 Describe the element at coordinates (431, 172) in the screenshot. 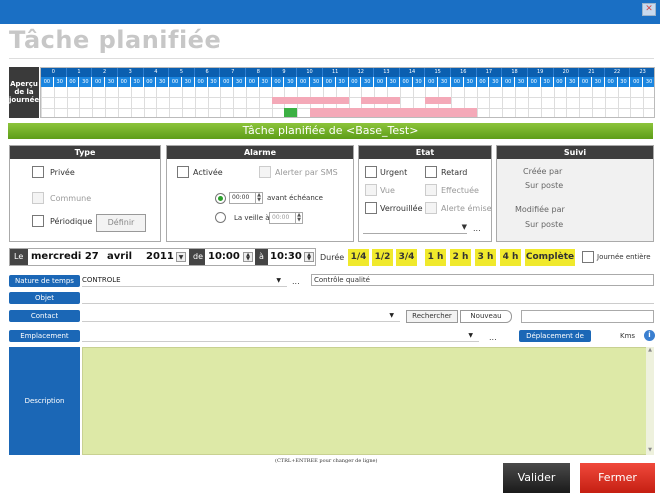

I see `retard-checkbox` at that location.